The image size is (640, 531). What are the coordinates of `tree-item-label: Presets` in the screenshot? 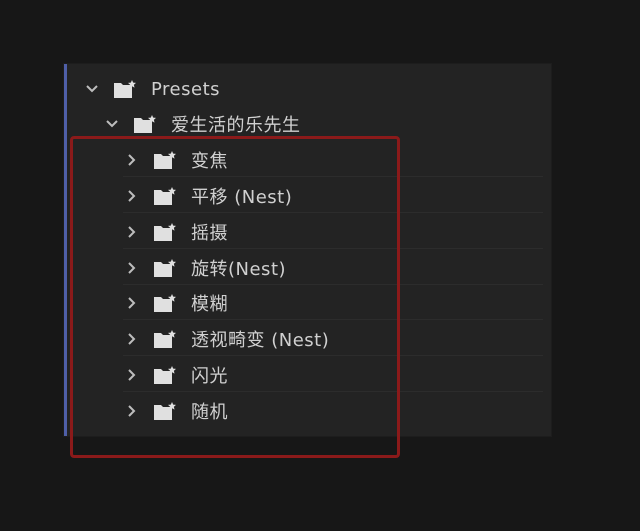 It's located at (186, 89).